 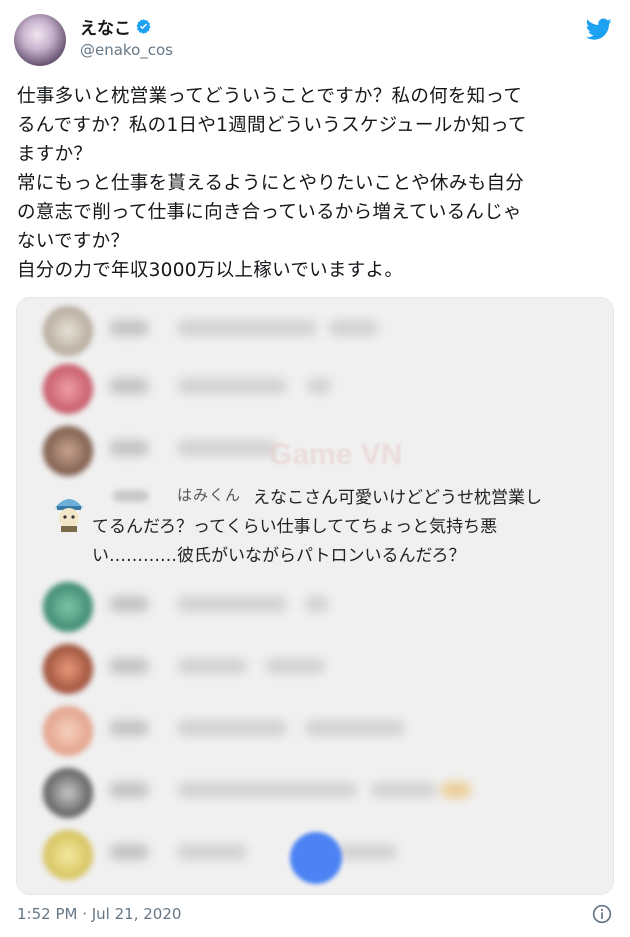 I want to click on info-icon, so click(x=602, y=914).